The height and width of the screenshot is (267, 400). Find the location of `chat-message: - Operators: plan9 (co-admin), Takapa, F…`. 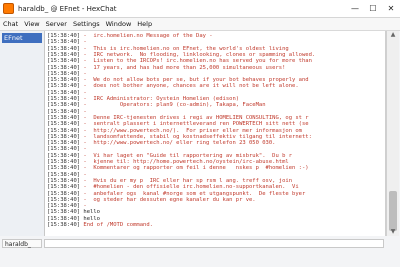

chat-message: - Operators: plan9 (co-admin), Takapa, F… is located at coordinates (173, 105).